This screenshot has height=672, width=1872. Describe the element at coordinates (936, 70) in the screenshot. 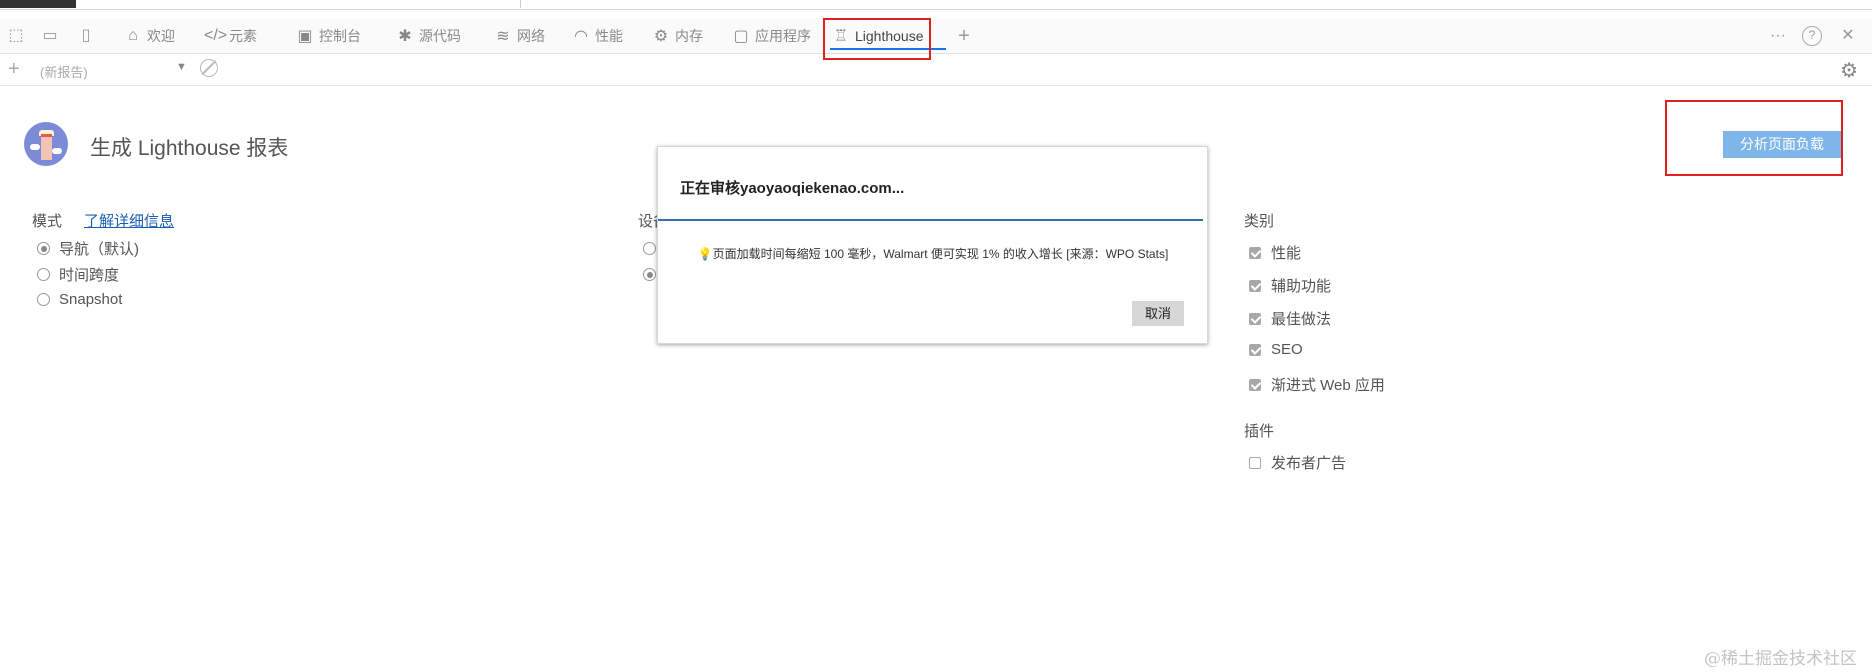

I see `report-subbar: + (新报告) ▼ ⚙` at that location.